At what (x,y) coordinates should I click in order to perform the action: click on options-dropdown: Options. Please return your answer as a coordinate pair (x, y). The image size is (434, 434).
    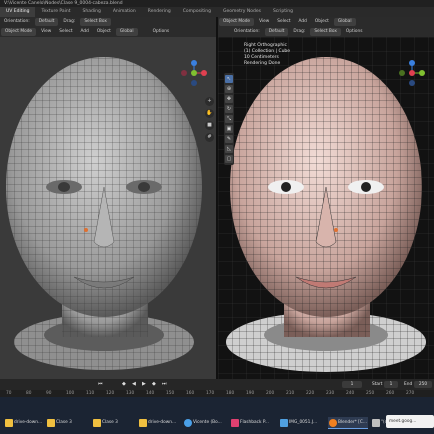
    Looking at the image, I should click on (161, 32).